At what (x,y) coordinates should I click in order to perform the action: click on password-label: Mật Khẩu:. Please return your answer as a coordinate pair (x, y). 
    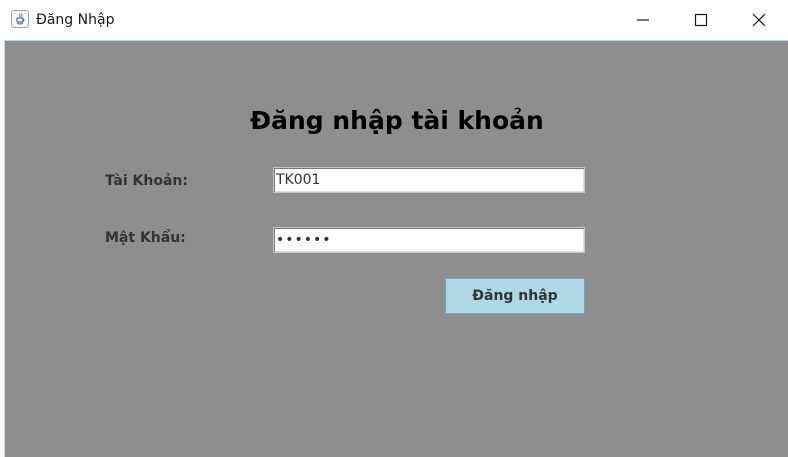
    Looking at the image, I should click on (145, 238).